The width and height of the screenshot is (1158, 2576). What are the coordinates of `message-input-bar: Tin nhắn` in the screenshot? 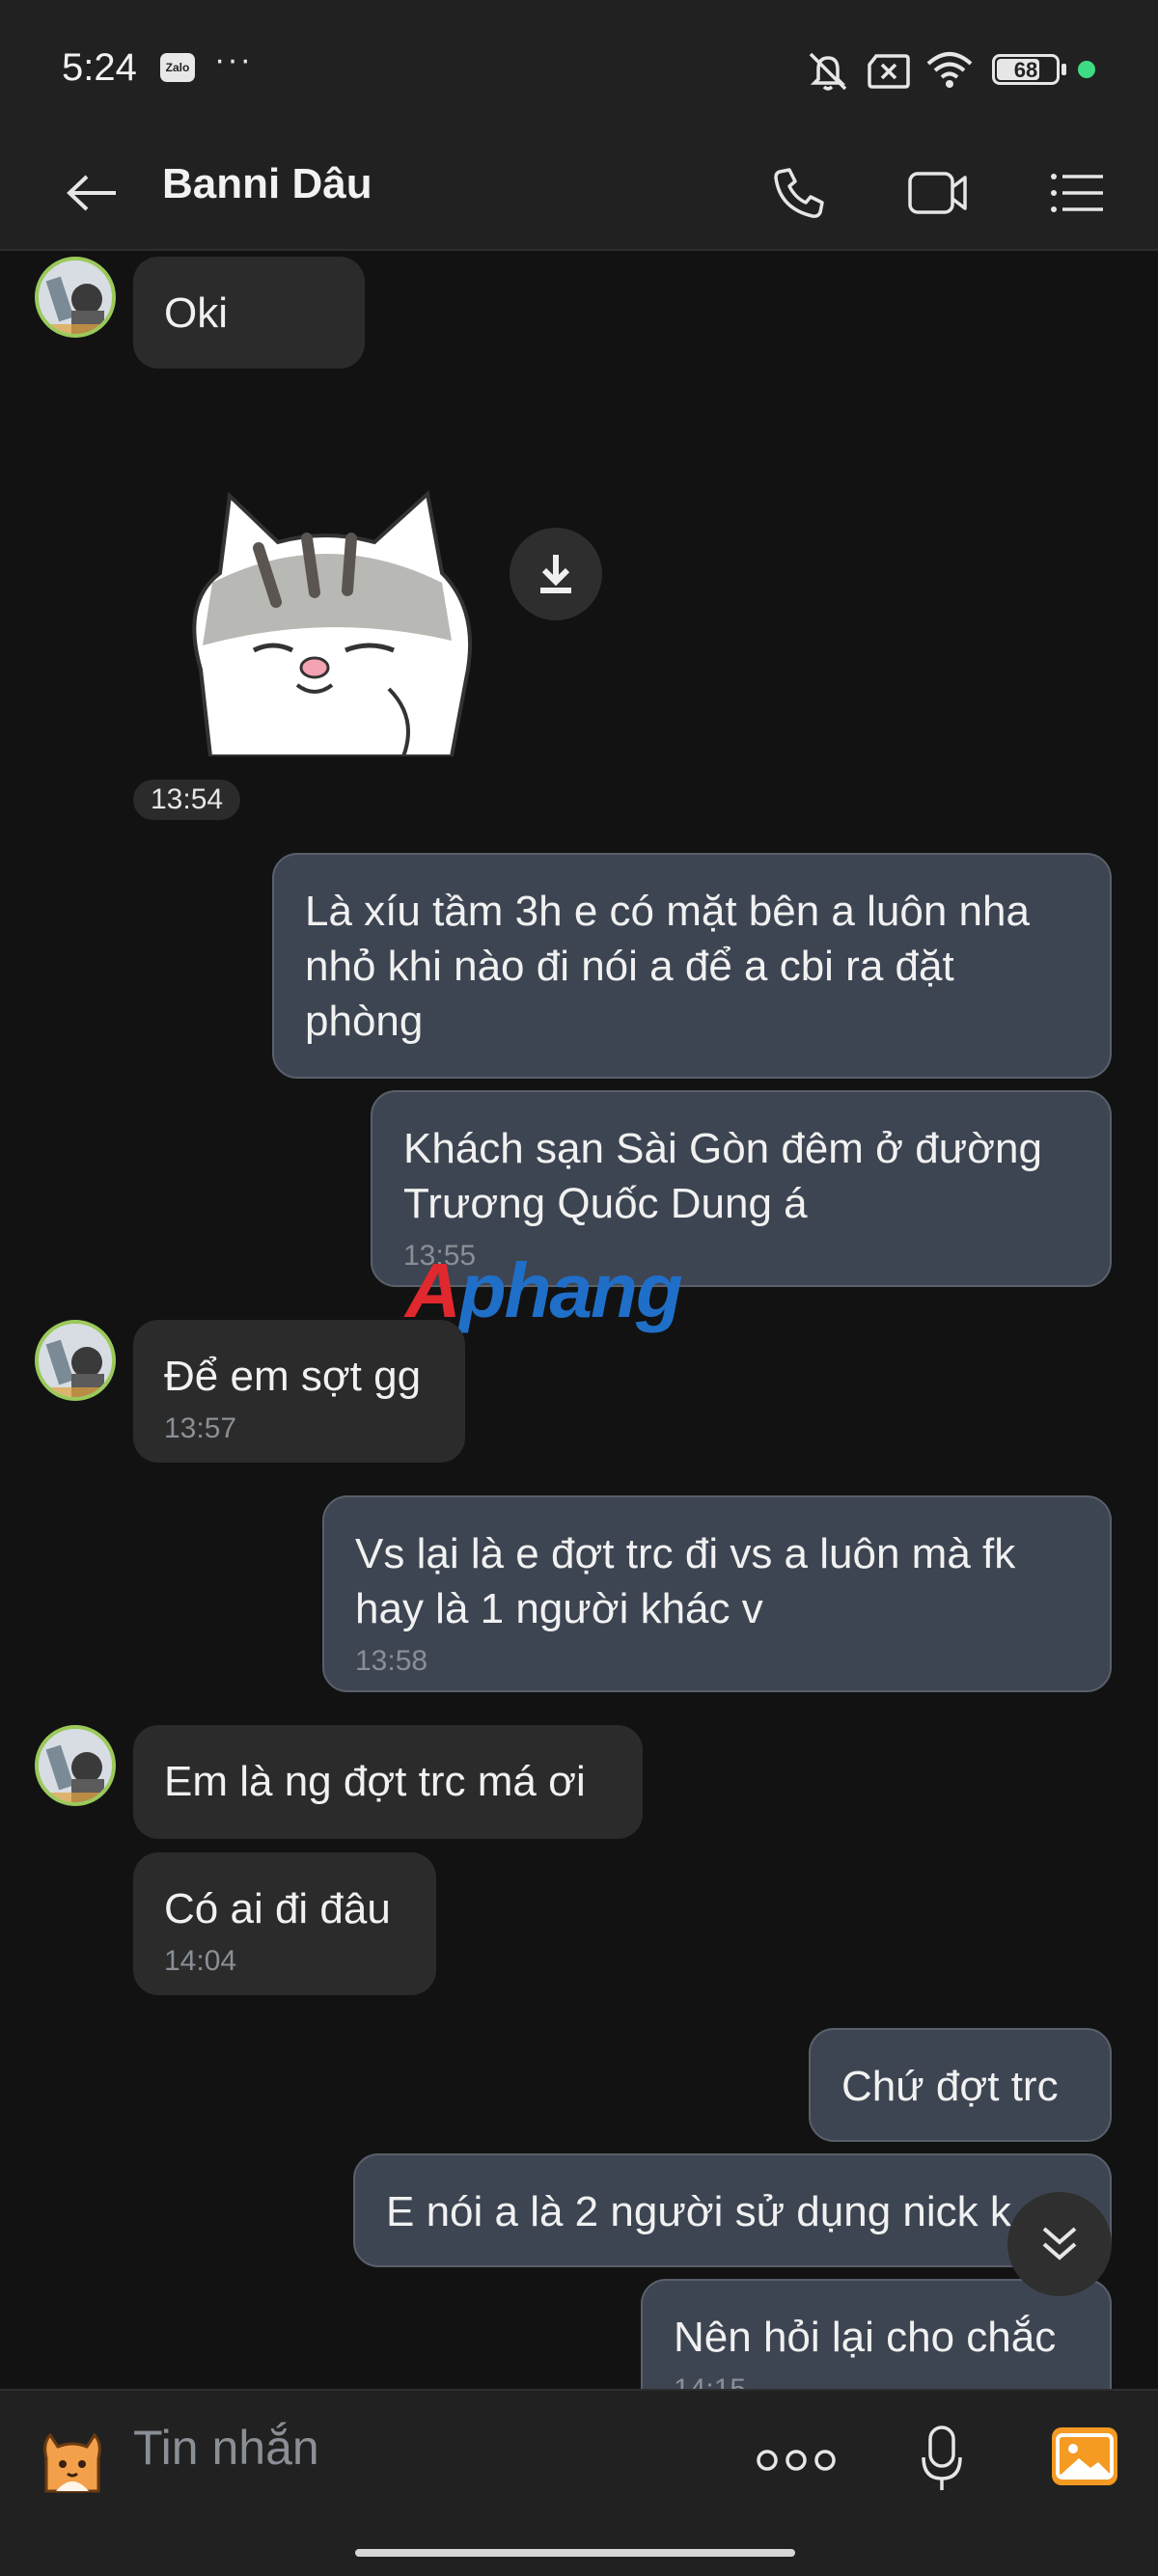 It's located at (579, 2482).